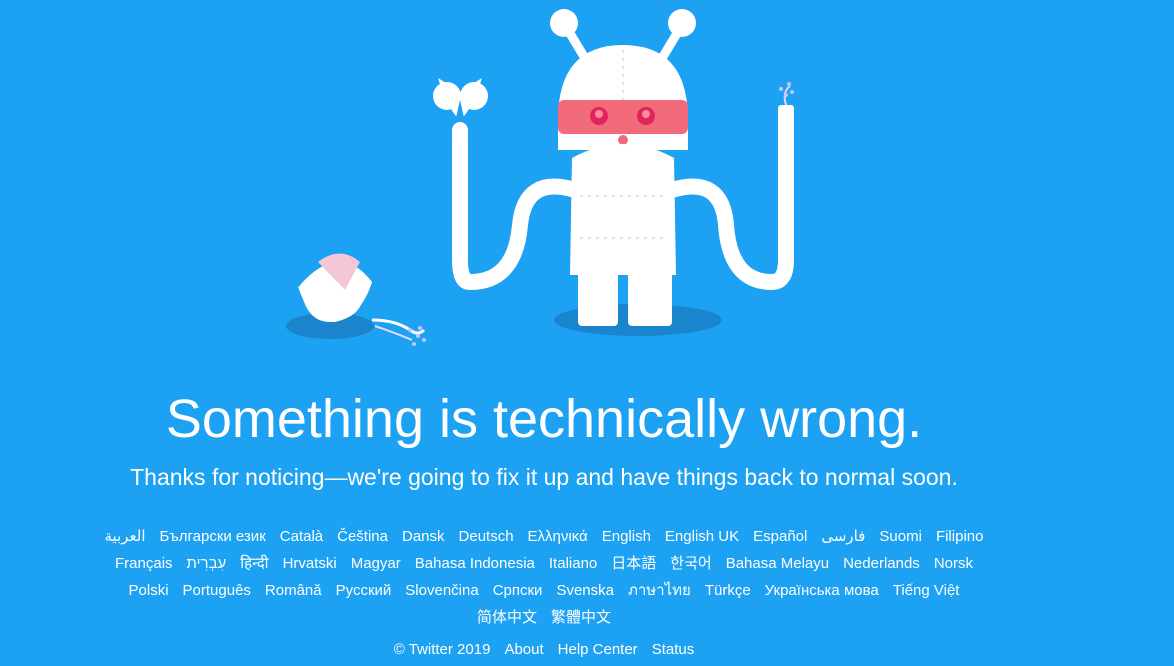 This screenshot has height=666, width=1174. Describe the element at coordinates (926, 590) in the screenshot. I see `language-link: Tiếng Việt` at that location.